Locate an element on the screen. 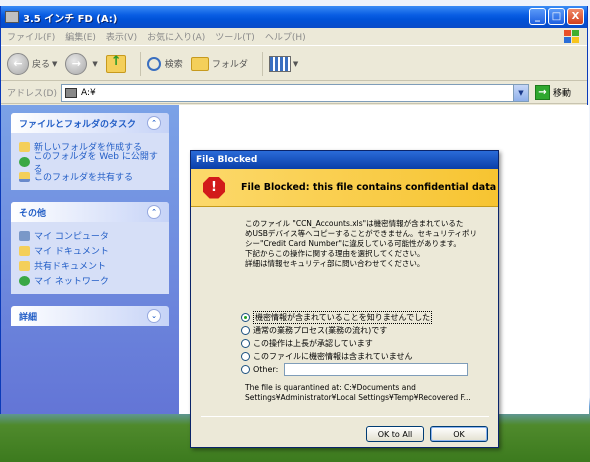  other-reason-input is located at coordinates (376, 369).